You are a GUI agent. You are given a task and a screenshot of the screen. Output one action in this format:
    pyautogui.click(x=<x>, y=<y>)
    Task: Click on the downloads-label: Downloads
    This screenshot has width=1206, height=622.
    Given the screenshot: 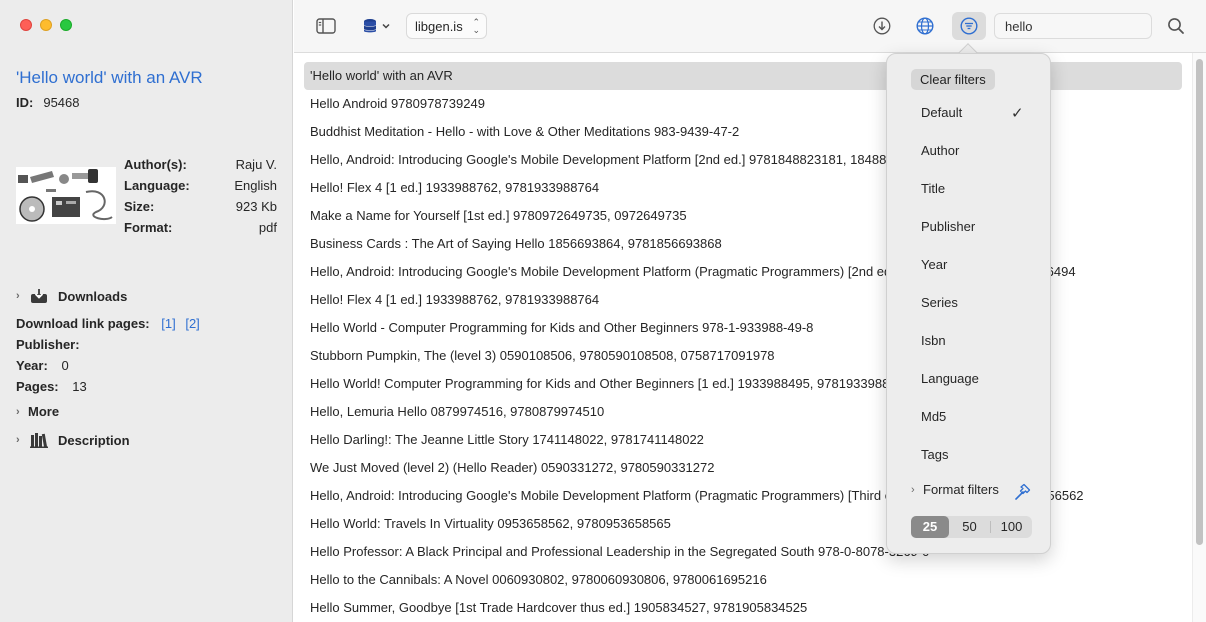 What is the action you would take?
    pyautogui.click(x=93, y=296)
    